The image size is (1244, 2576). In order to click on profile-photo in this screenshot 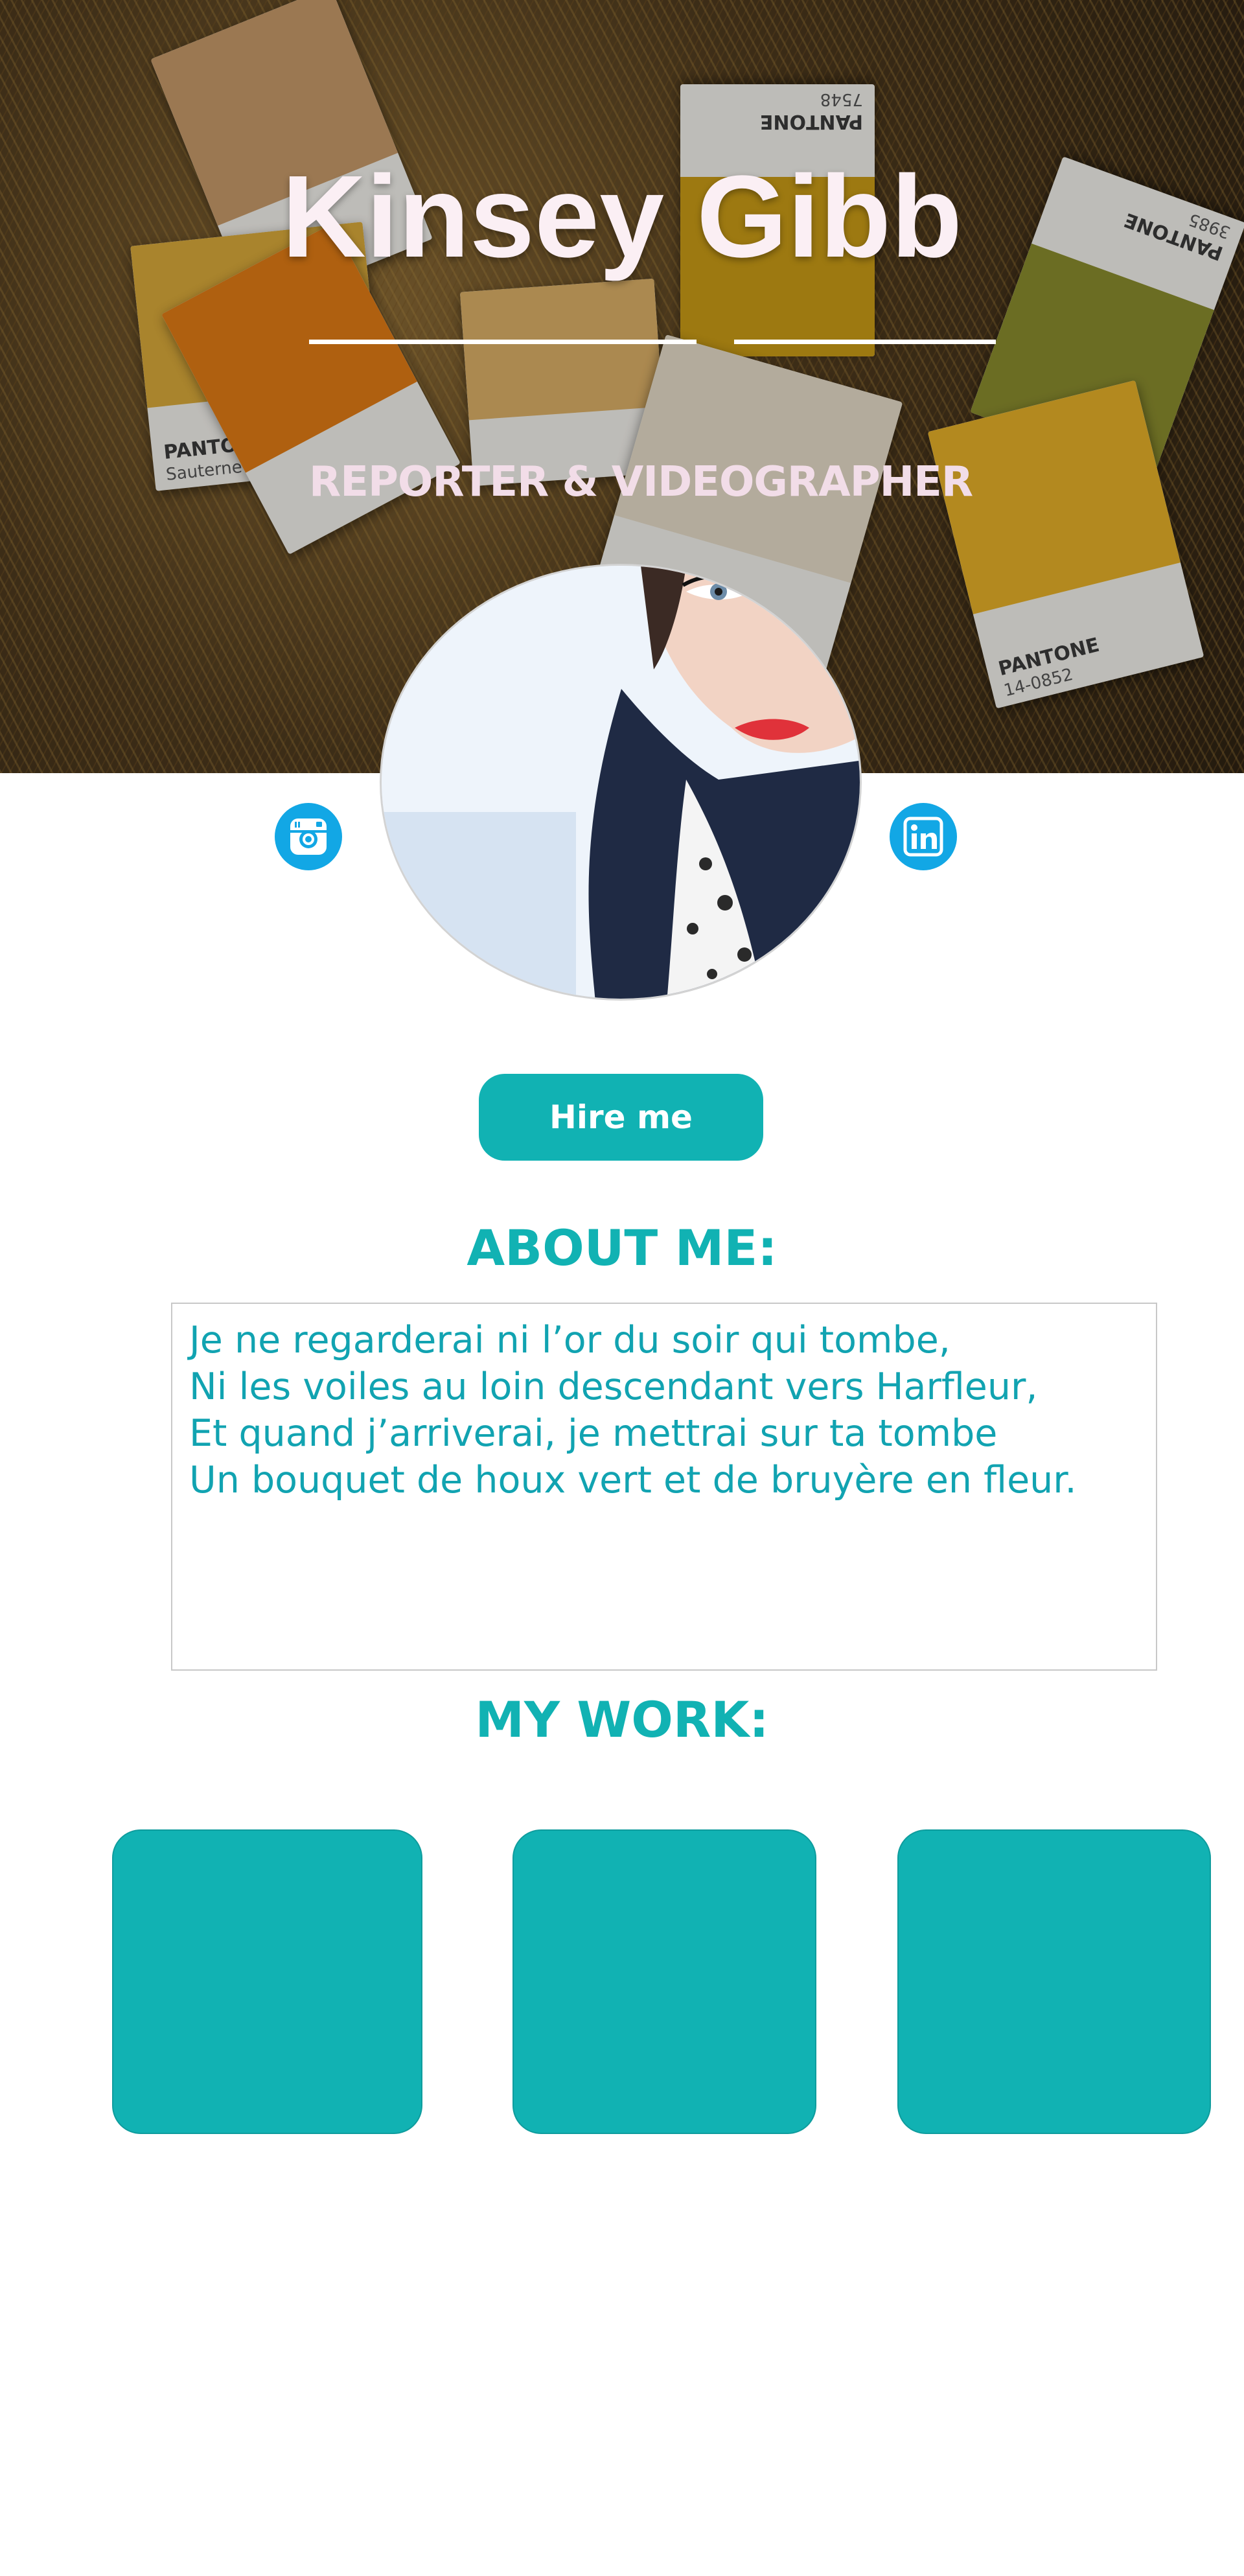, I will do `click(621, 783)`.